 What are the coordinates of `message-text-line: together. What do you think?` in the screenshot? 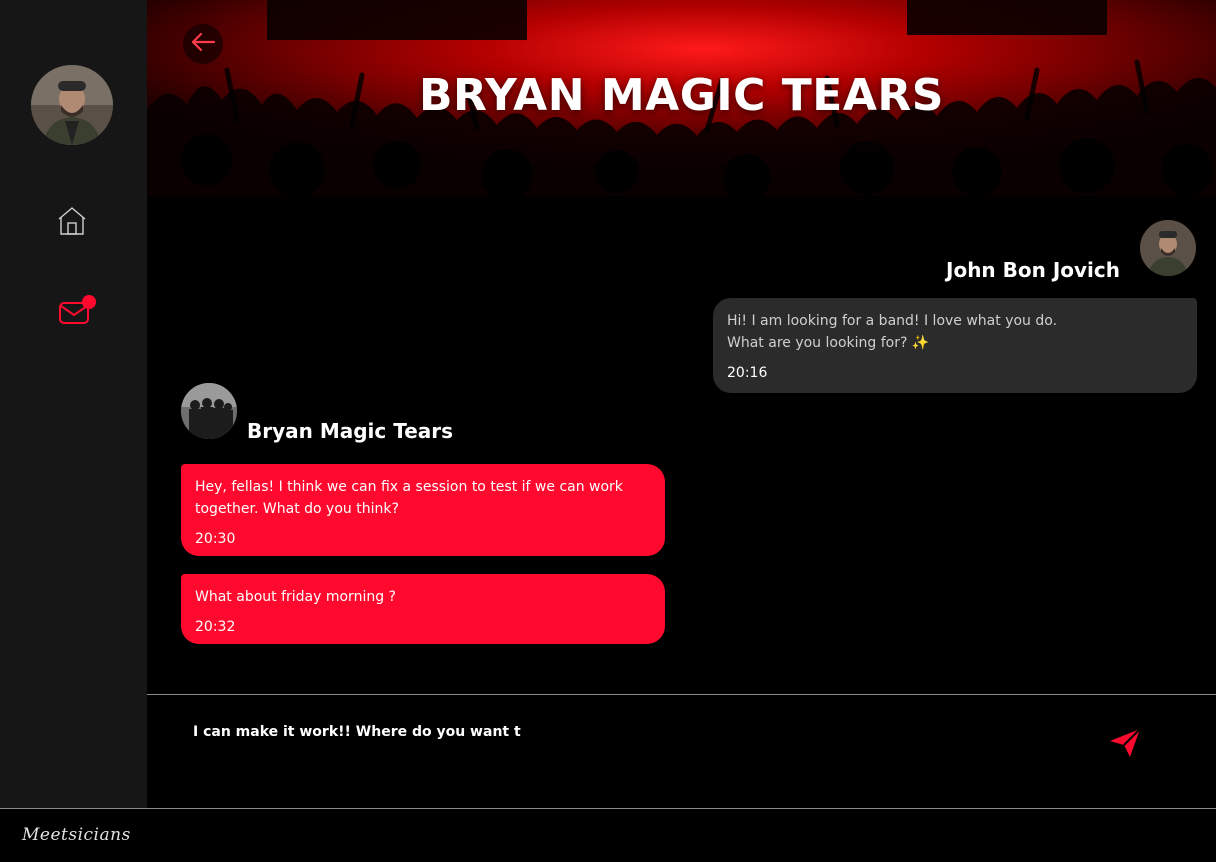 It's located at (297, 509).